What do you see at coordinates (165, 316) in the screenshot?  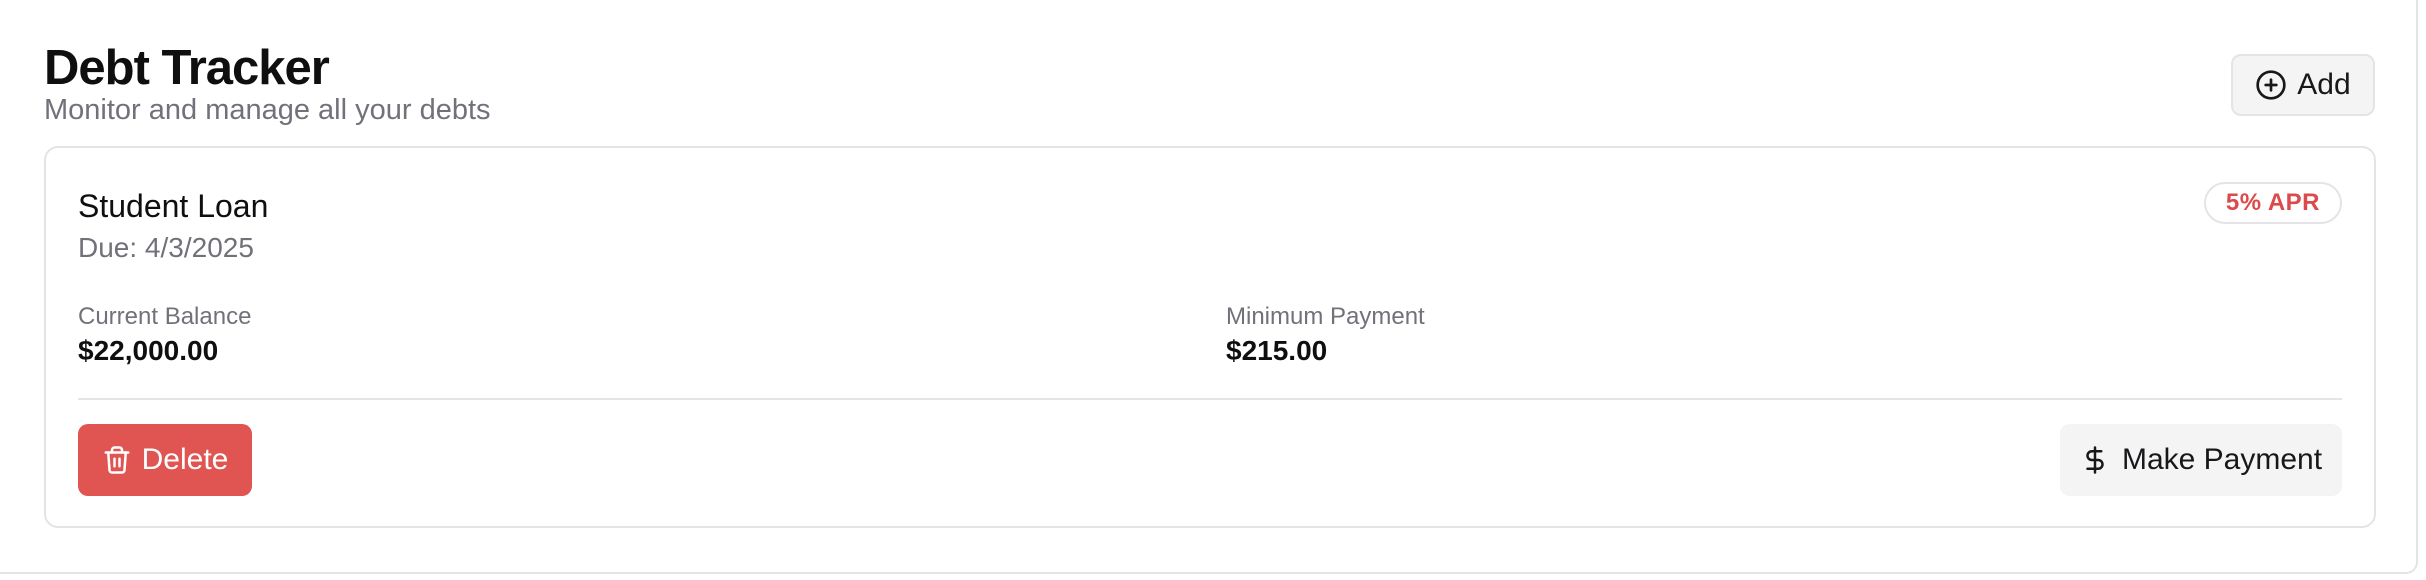 I see `current-balance-label: Current Balance` at bounding box center [165, 316].